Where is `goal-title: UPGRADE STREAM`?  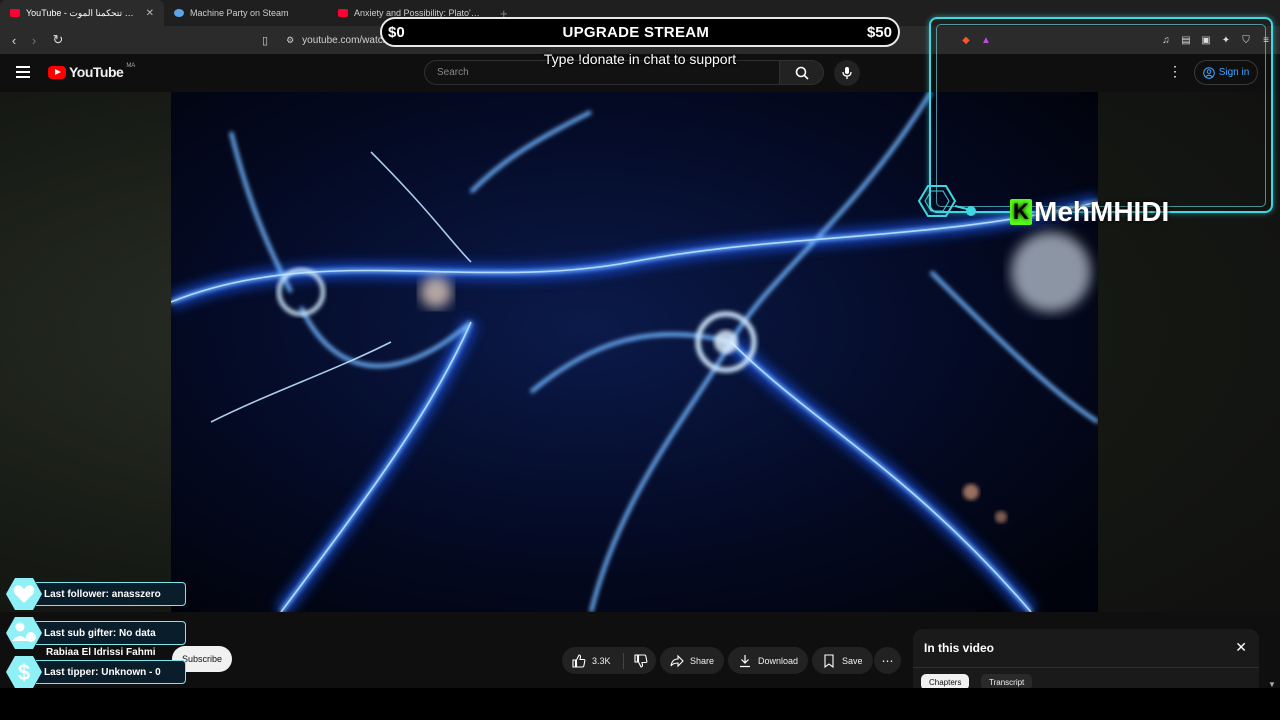
goal-title: UPGRADE STREAM is located at coordinates (636, 32).